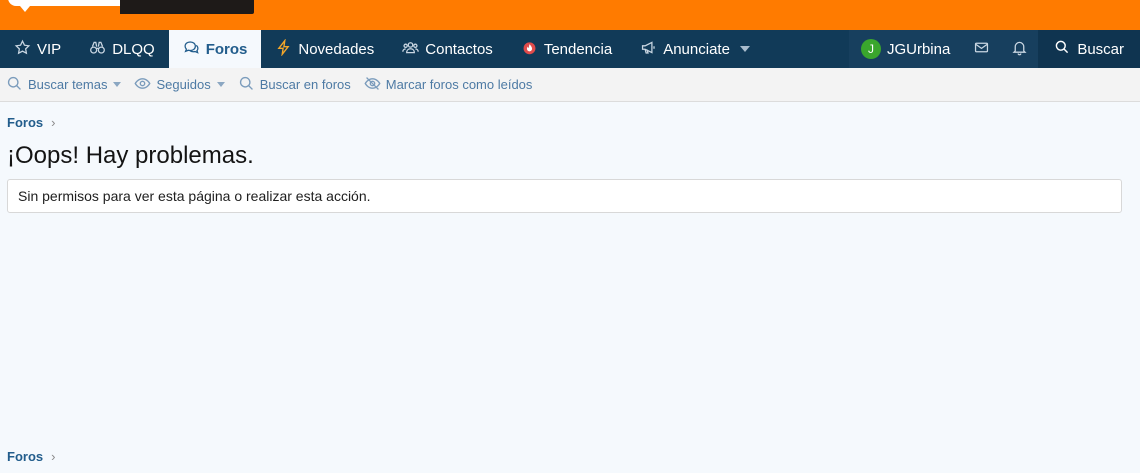  I want to click on users-icon, so click(411, 49).